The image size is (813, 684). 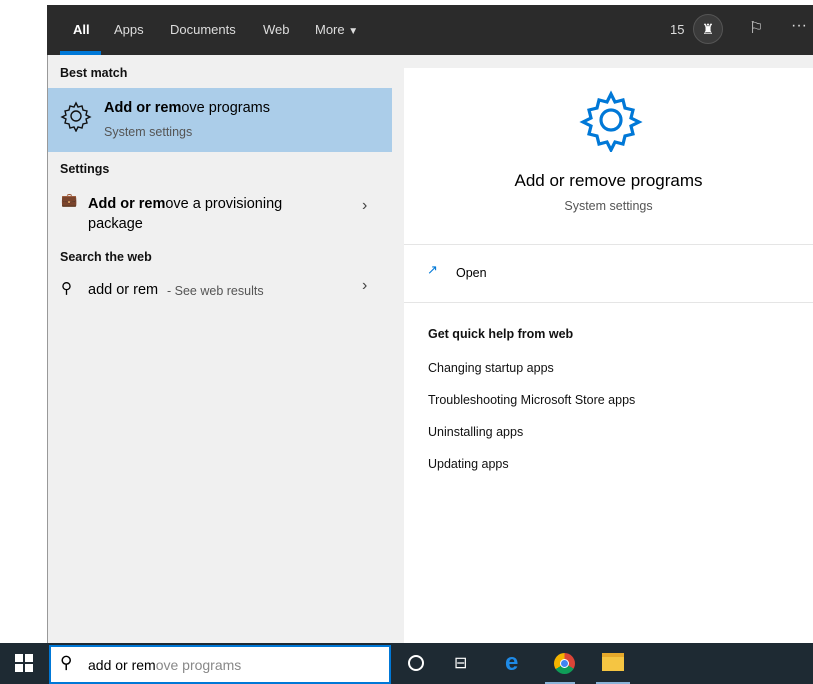 I want to click on caret-down-icon: ▼, so click(x=353, y=31).